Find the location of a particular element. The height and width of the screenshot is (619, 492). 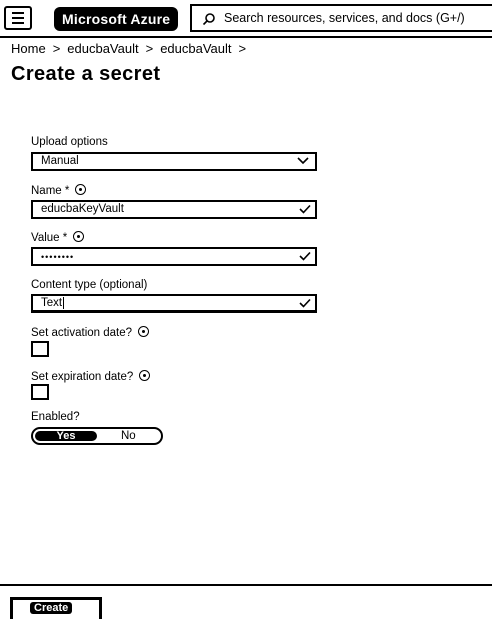

expiration-date-checkbox is located at coordinates (40, 392).